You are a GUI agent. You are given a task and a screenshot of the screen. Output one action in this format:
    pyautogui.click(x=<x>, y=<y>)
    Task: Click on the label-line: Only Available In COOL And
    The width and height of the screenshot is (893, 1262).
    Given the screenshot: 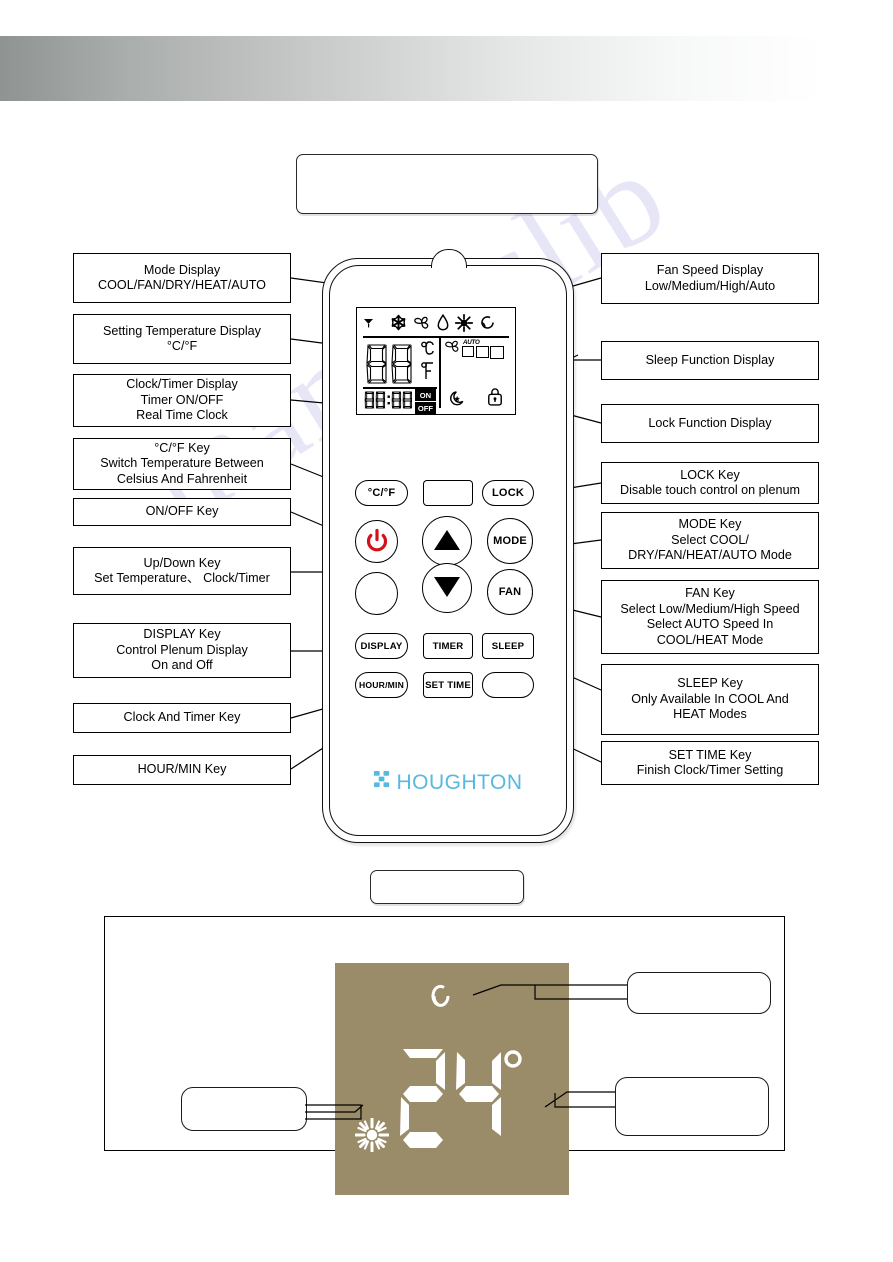 What is the action you would take?
    pyautogui.click(x=710, y=698)
    